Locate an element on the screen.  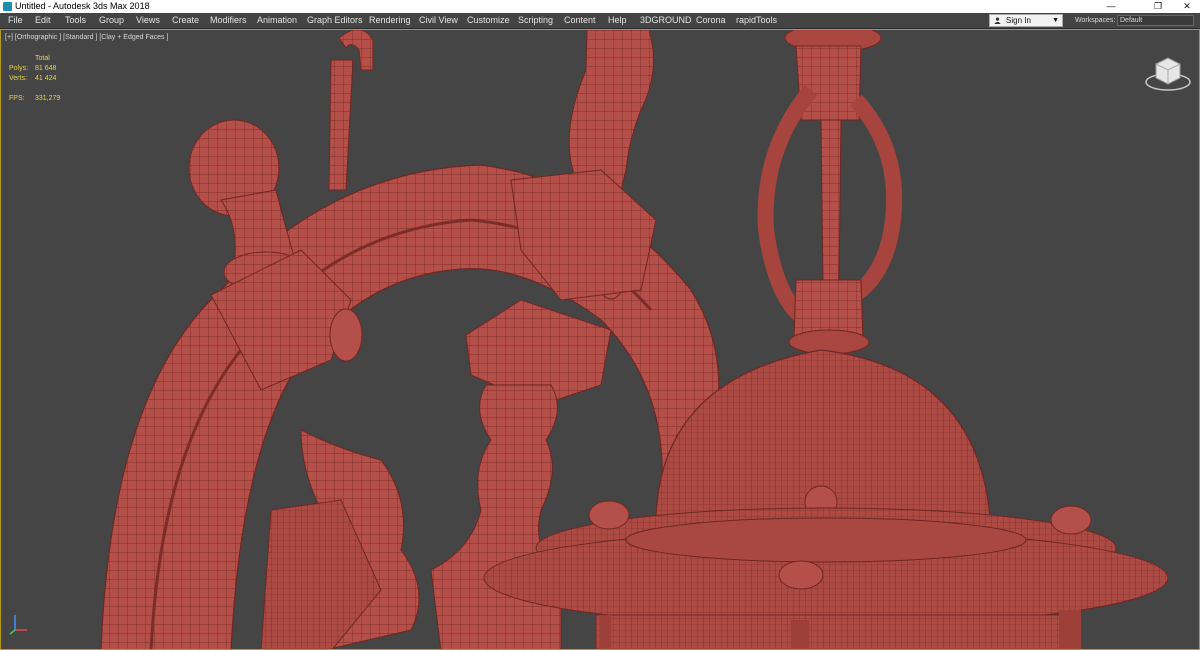
lantern-brim-inner-mesh is located at coordinates (826, 540).